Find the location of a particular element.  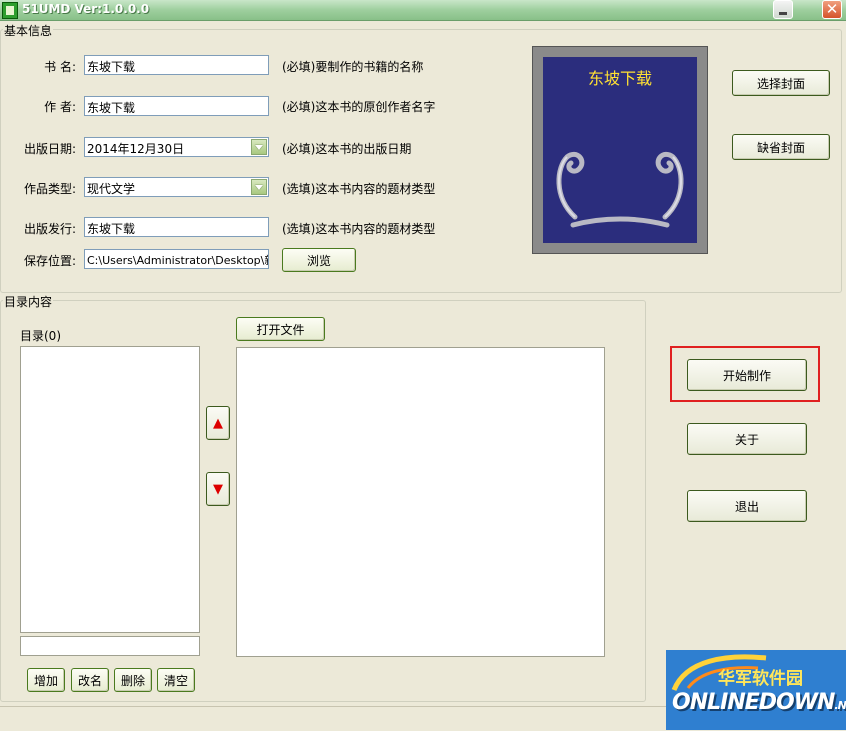

minimize-icon is located at coordinates (783, 13).